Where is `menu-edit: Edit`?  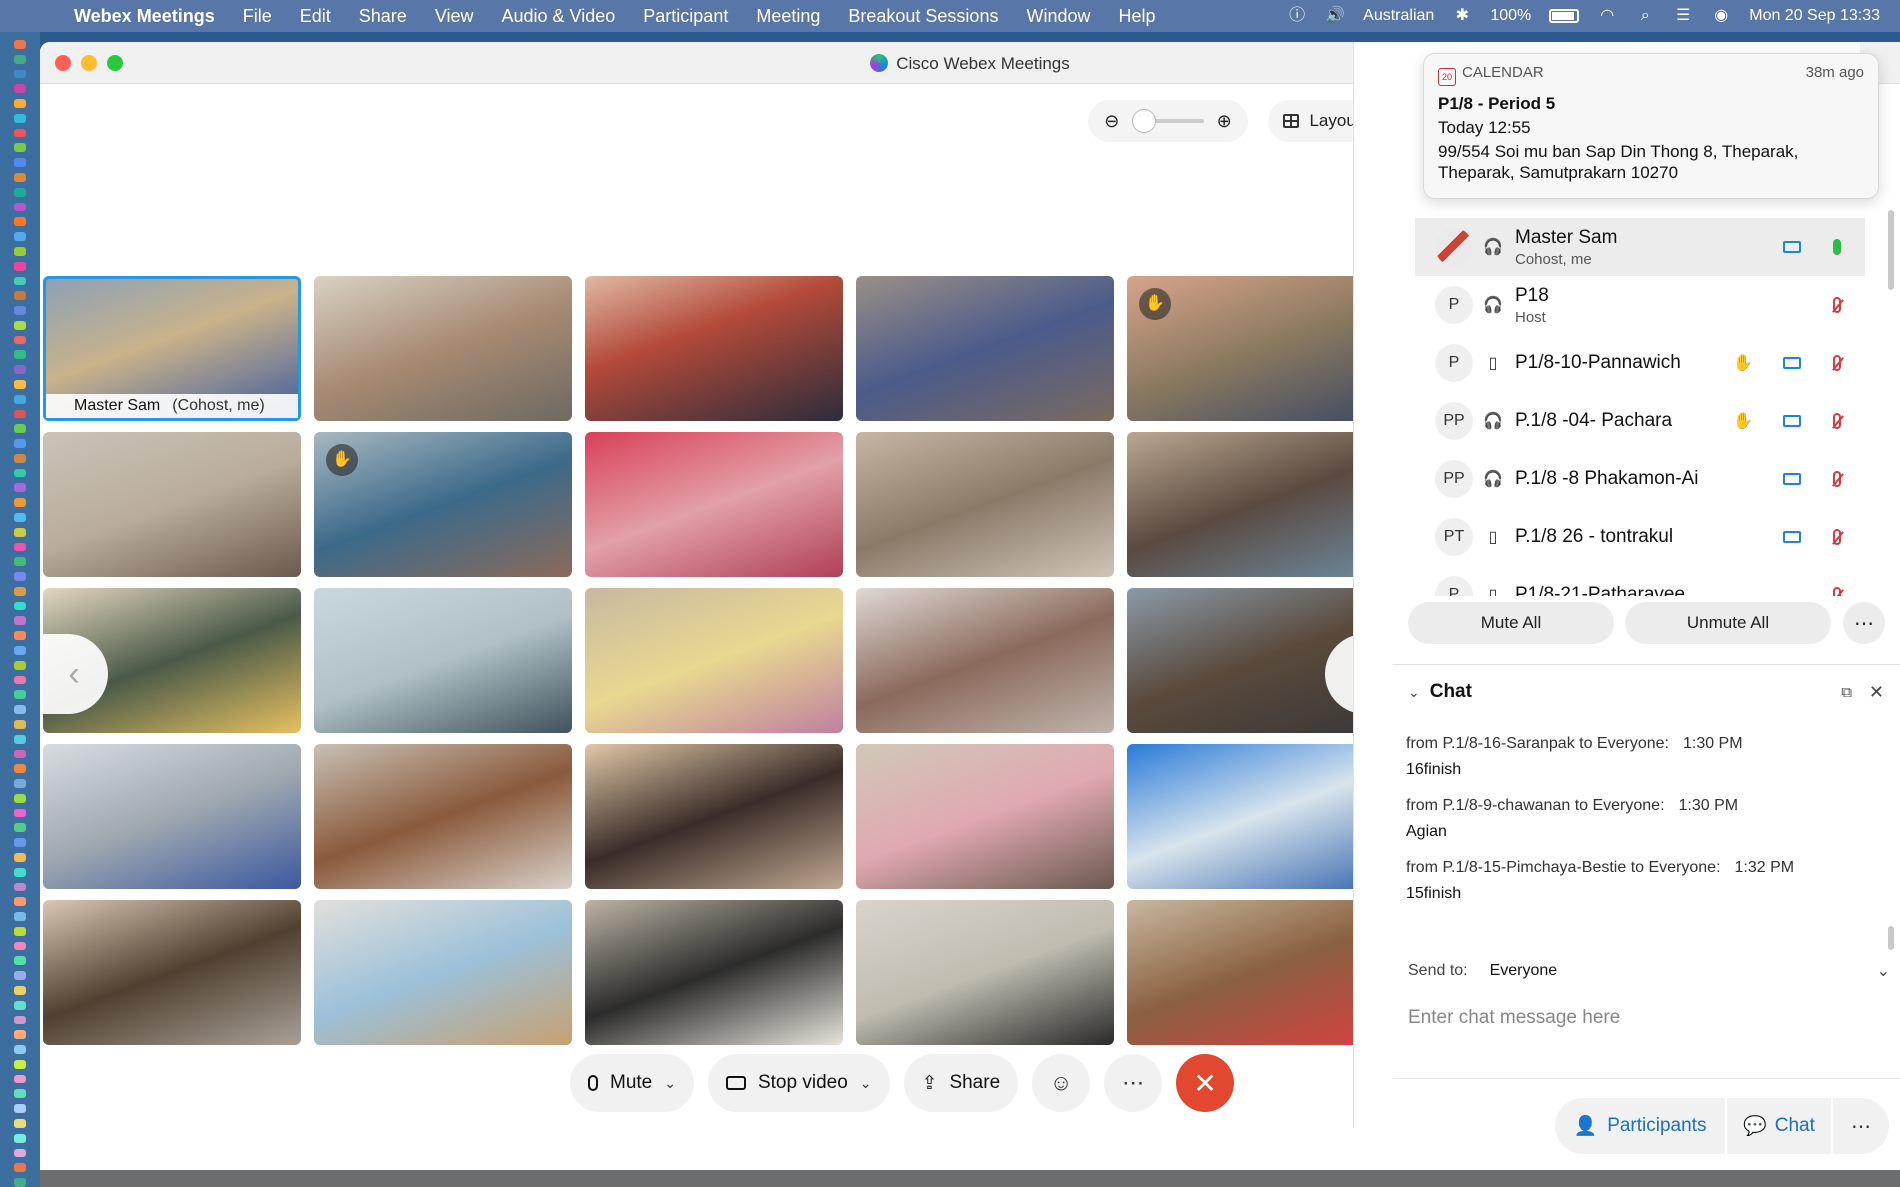
menu-edit: Edit is located at coordinates (315, 16).